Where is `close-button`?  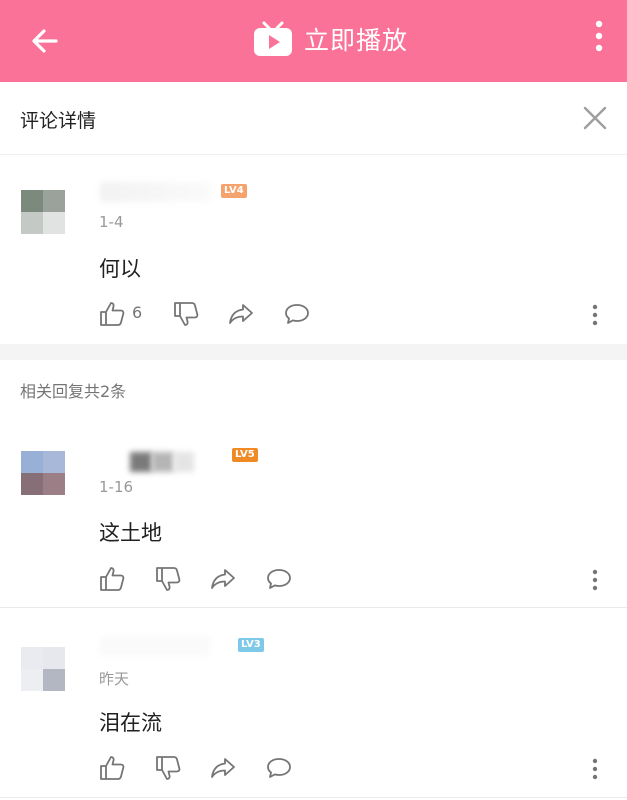 close-button is located at coordinates (595, 118).